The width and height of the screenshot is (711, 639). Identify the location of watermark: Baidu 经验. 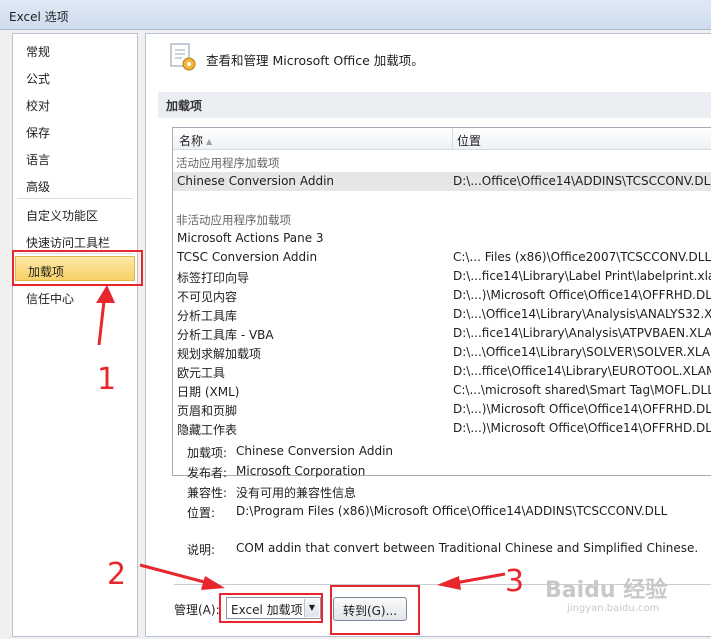
(606, 590).